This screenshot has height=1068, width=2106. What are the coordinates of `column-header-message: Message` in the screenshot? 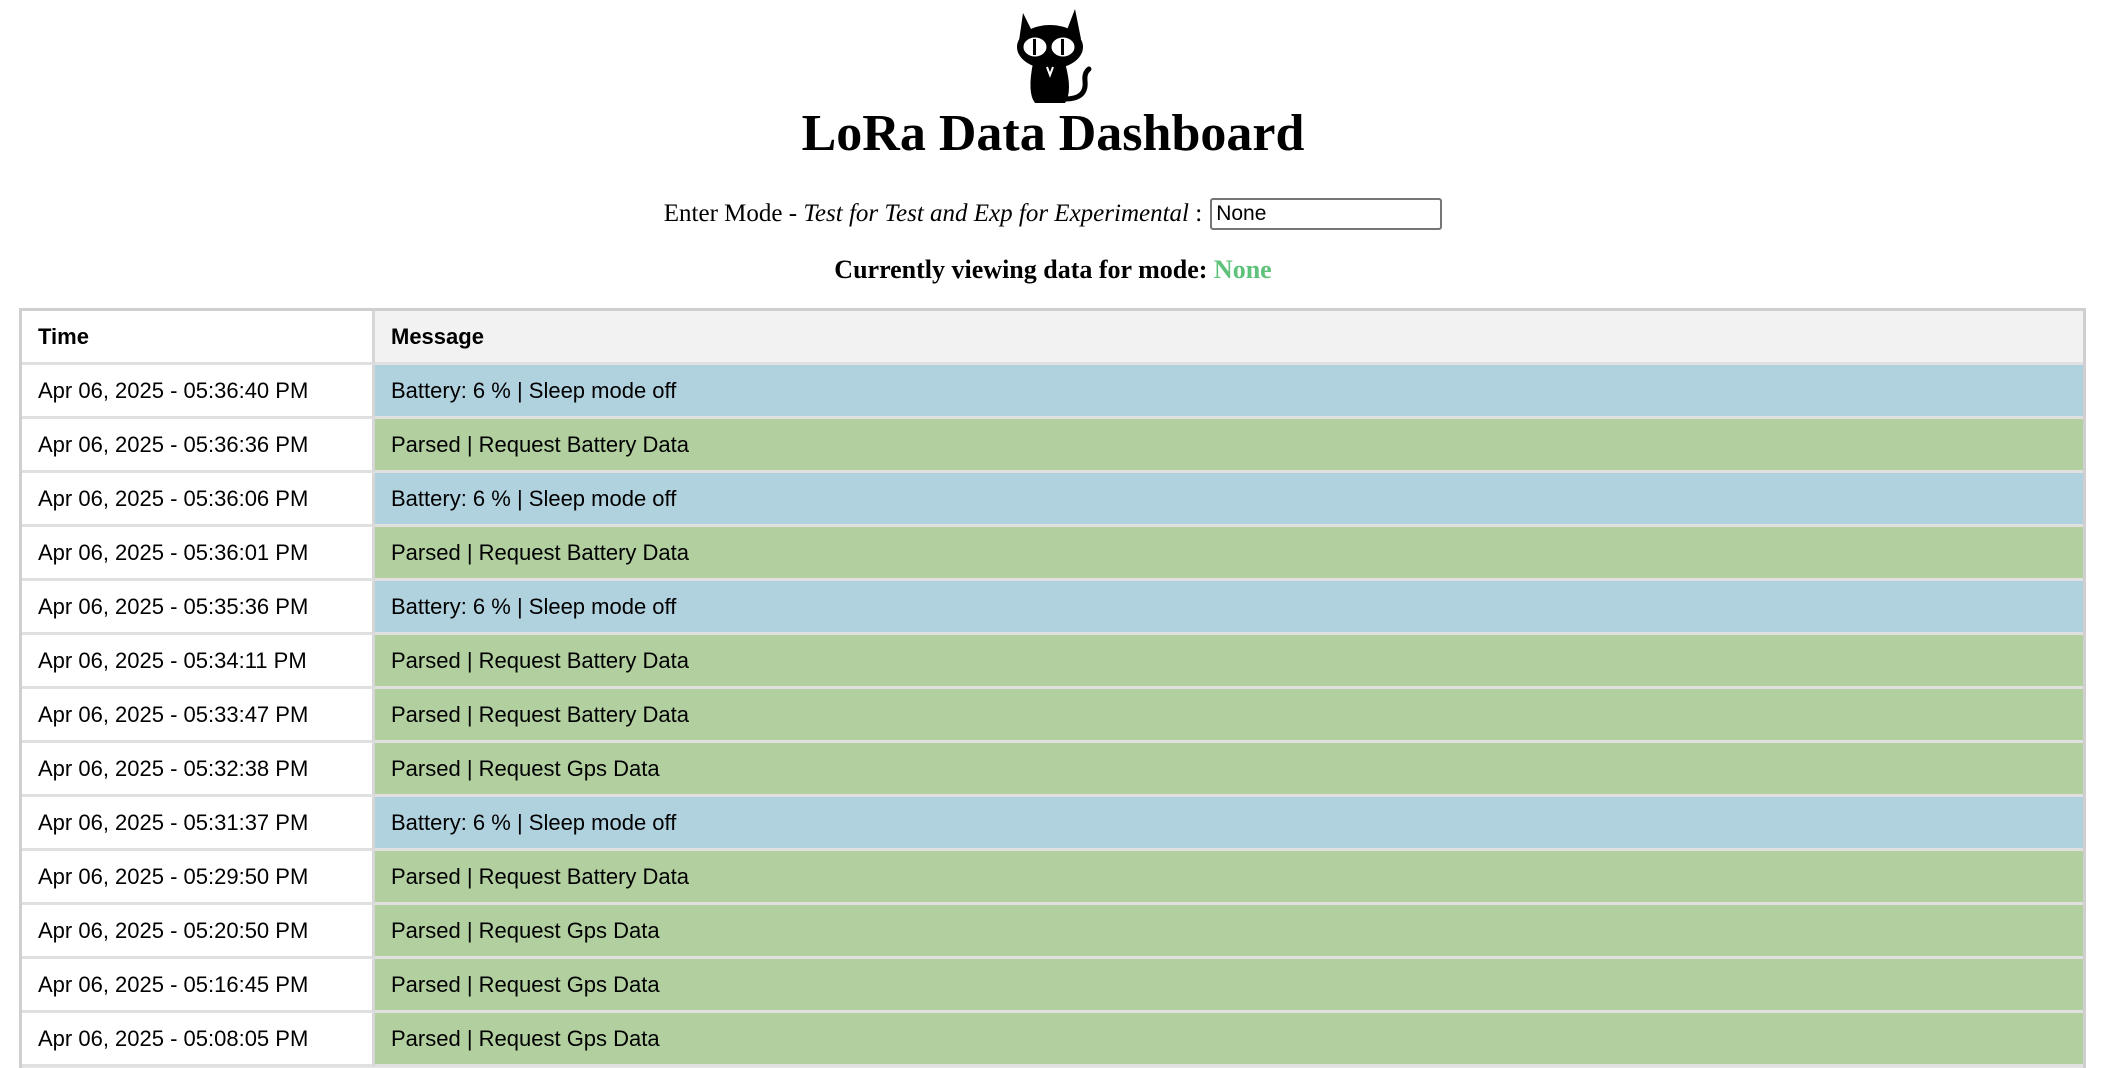 It's located at (1229, 338).